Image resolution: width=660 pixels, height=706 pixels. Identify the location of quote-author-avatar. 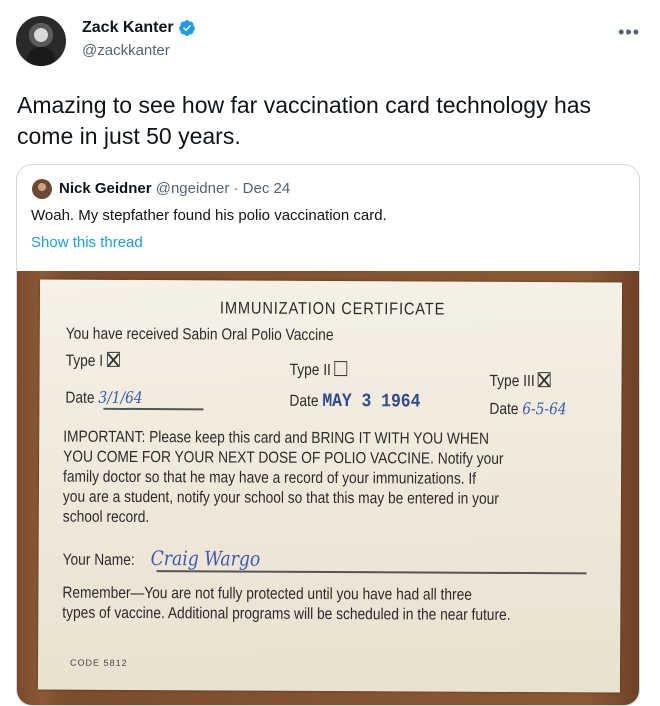
(42, 189).